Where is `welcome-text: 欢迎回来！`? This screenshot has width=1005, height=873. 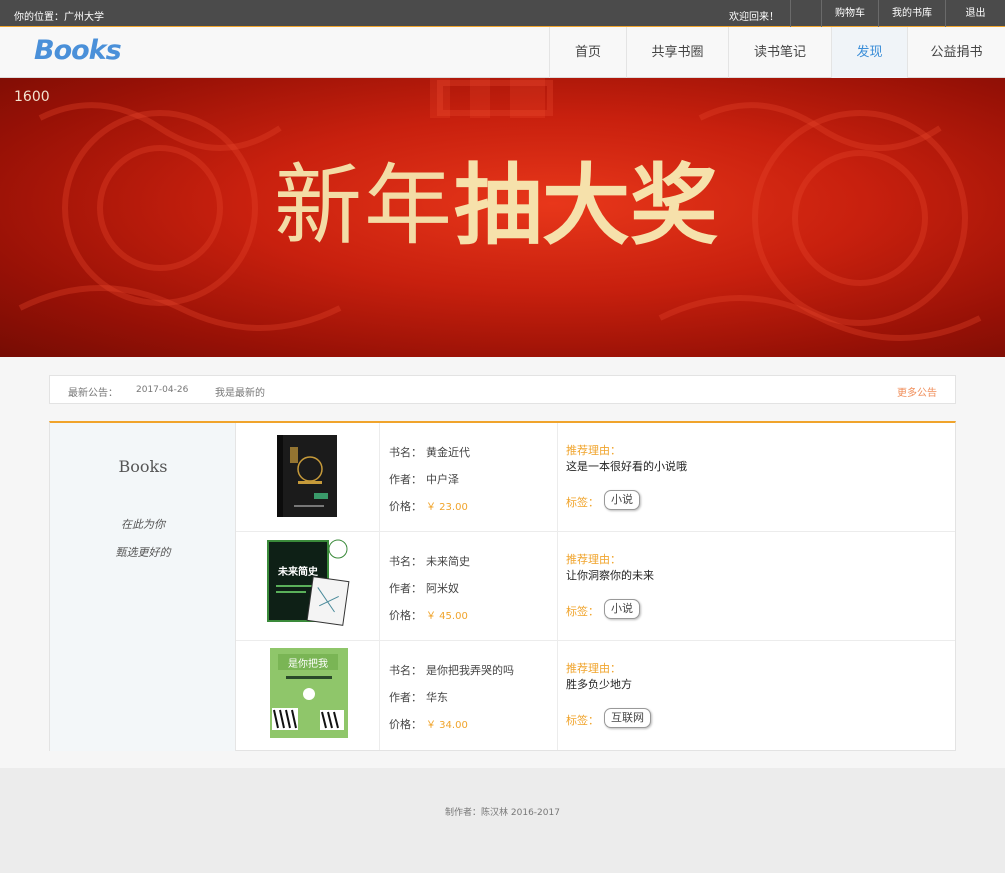
welcome-text: 欢迎回来！ is located at coordinates (754, 17).